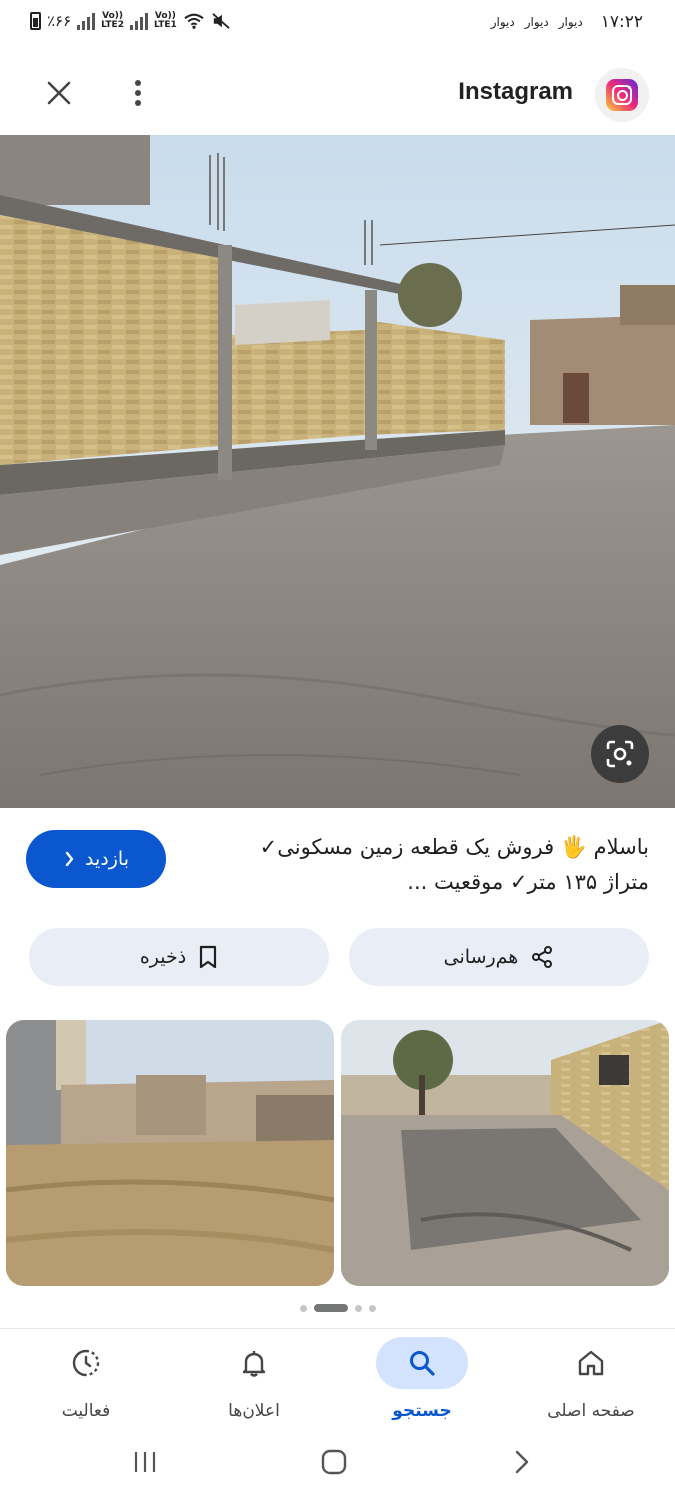 The width and height of the screenshot is (675, 1500). Describe the element at coordinates (481, 957) in the screenshot. I see `share-label: هم‌رسانی` at that location.